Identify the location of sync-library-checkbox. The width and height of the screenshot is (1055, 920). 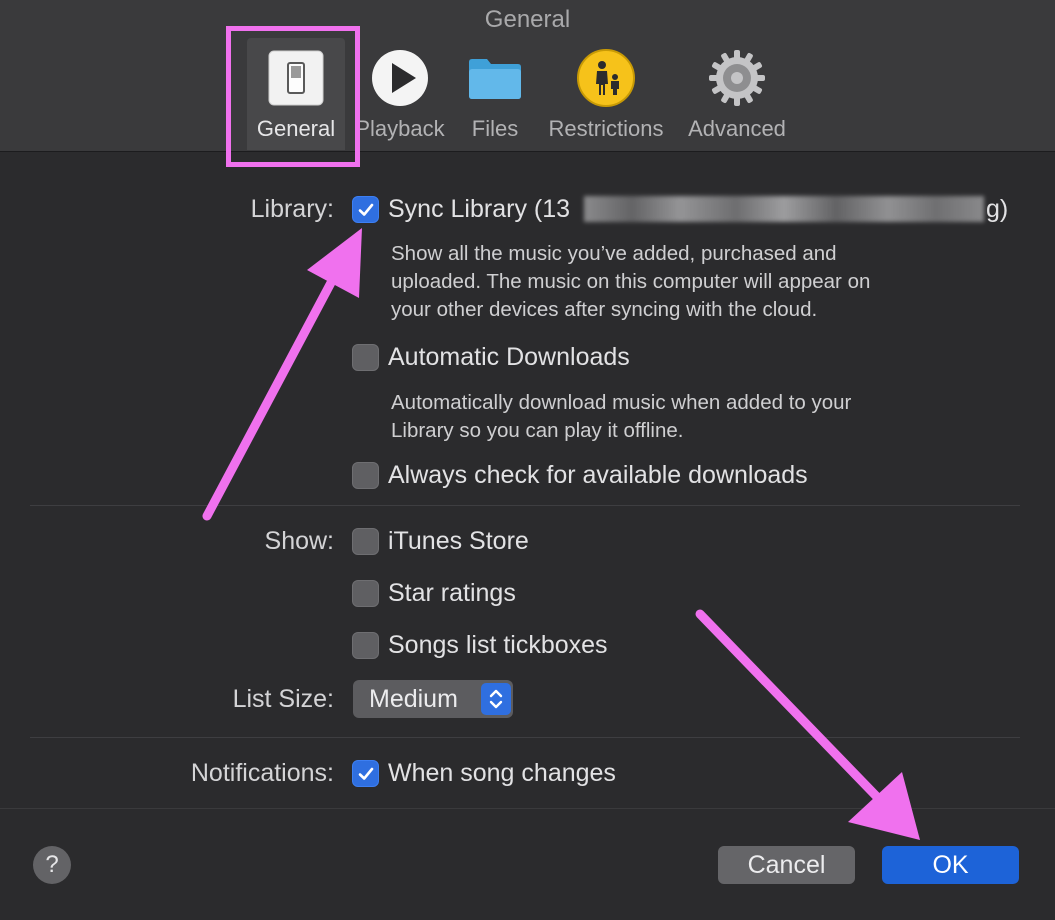
(365, 209).